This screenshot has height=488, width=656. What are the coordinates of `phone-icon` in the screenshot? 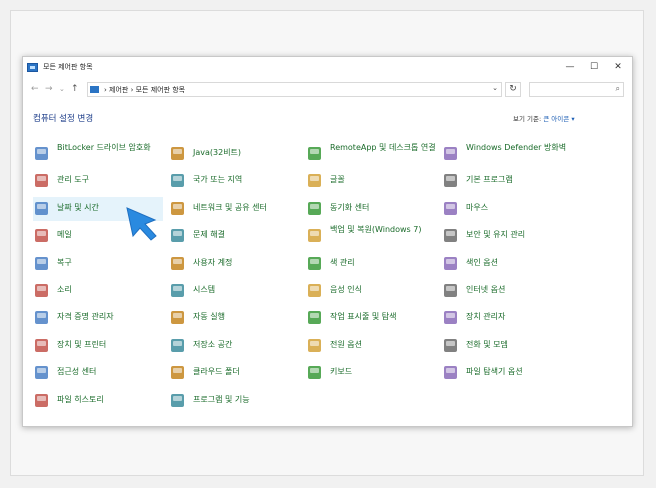 It's located at (450, 345).